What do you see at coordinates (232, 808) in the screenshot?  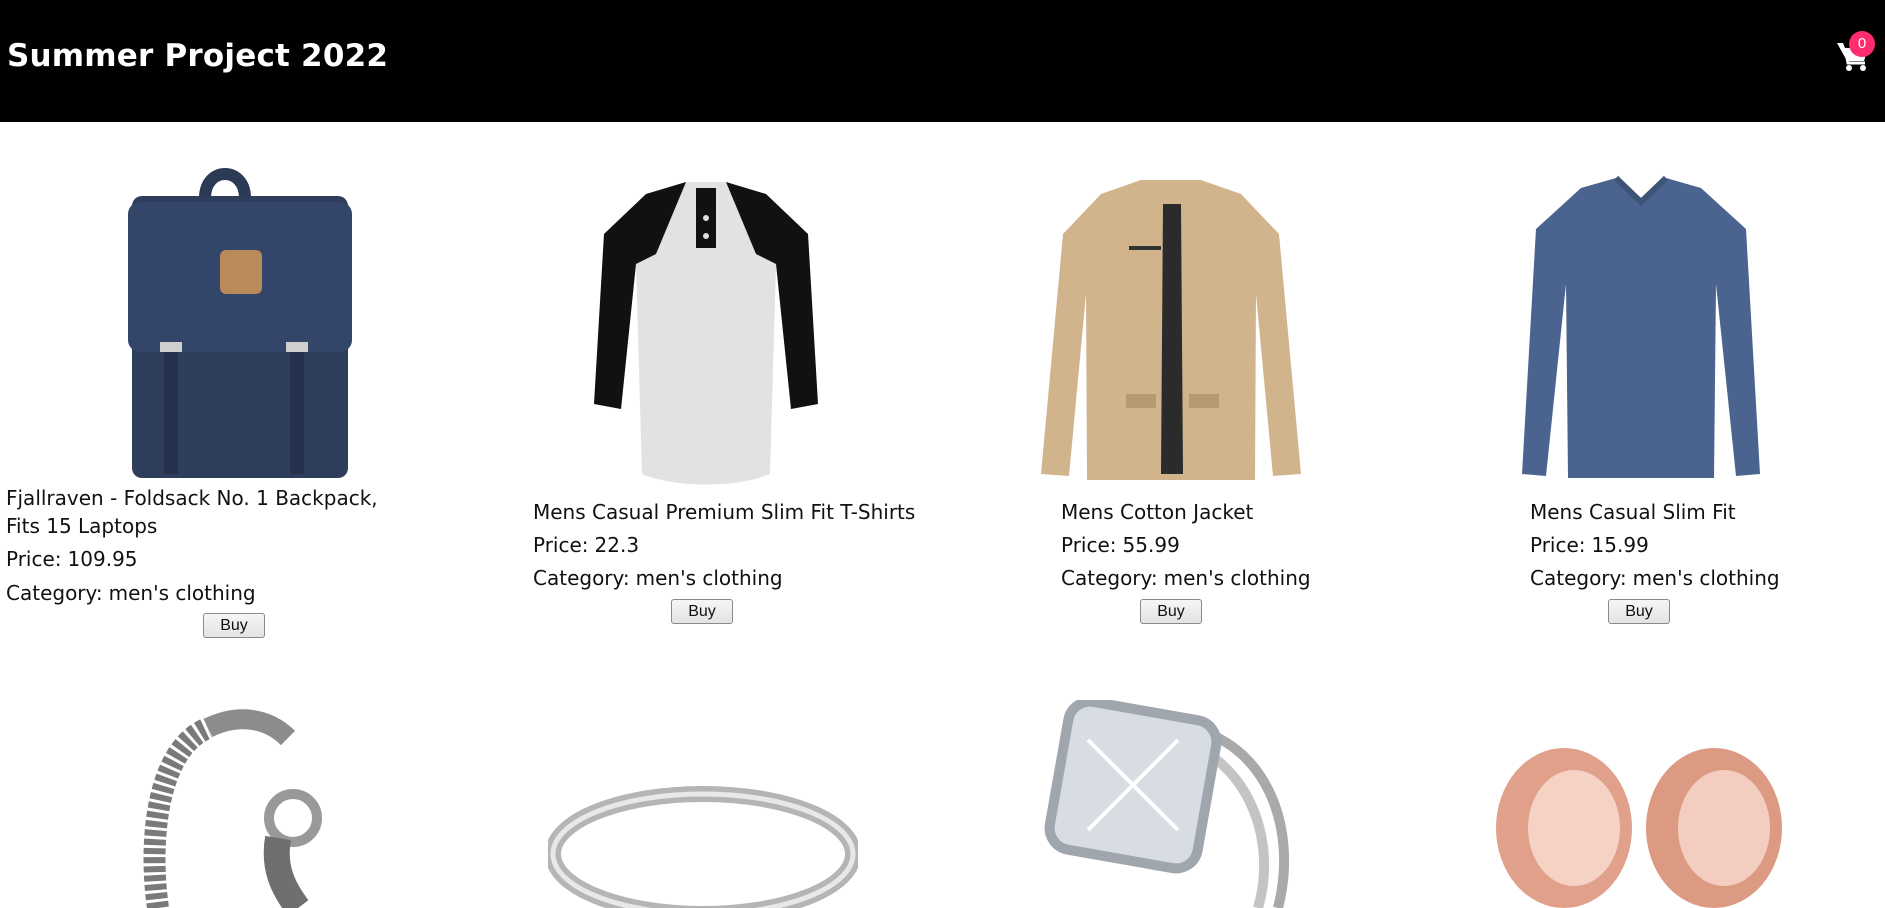 I see `dragon-chain-bracelet-image` at bounding box center [232, 808].